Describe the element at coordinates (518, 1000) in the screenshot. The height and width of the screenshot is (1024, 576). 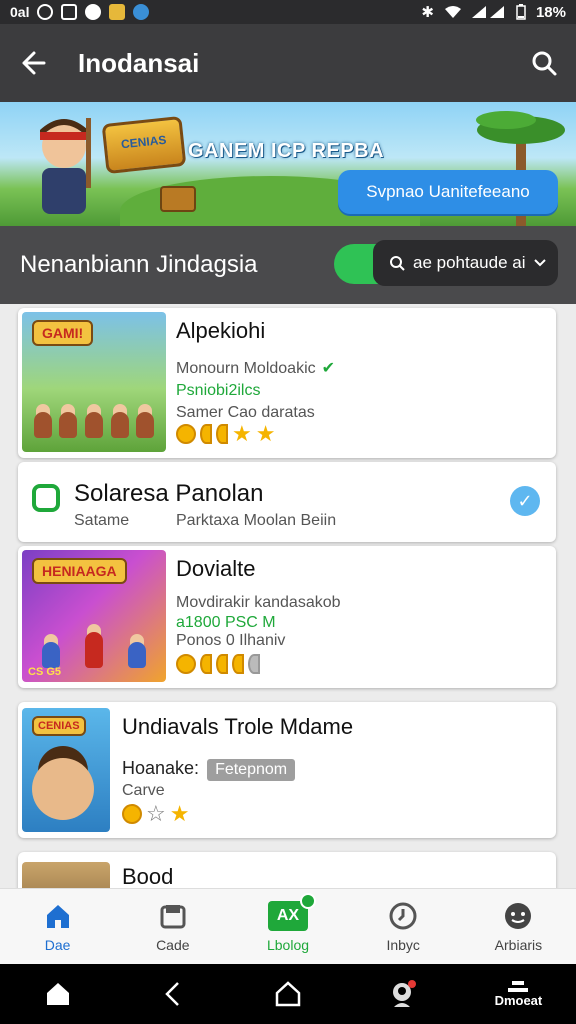
I see `sys-menu-label: Dmoeat` at that location.